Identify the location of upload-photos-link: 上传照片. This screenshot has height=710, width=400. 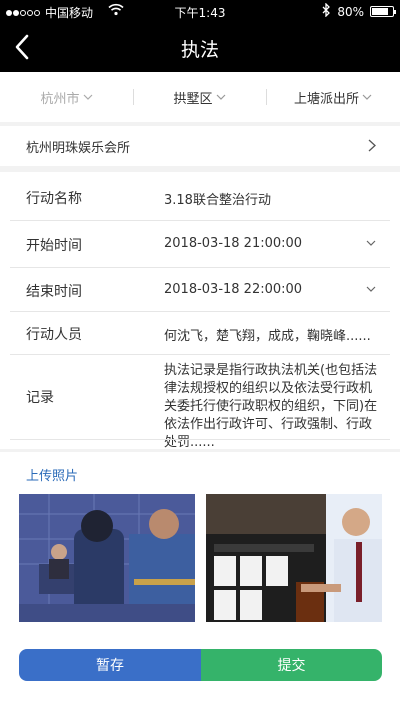
(52, 474).